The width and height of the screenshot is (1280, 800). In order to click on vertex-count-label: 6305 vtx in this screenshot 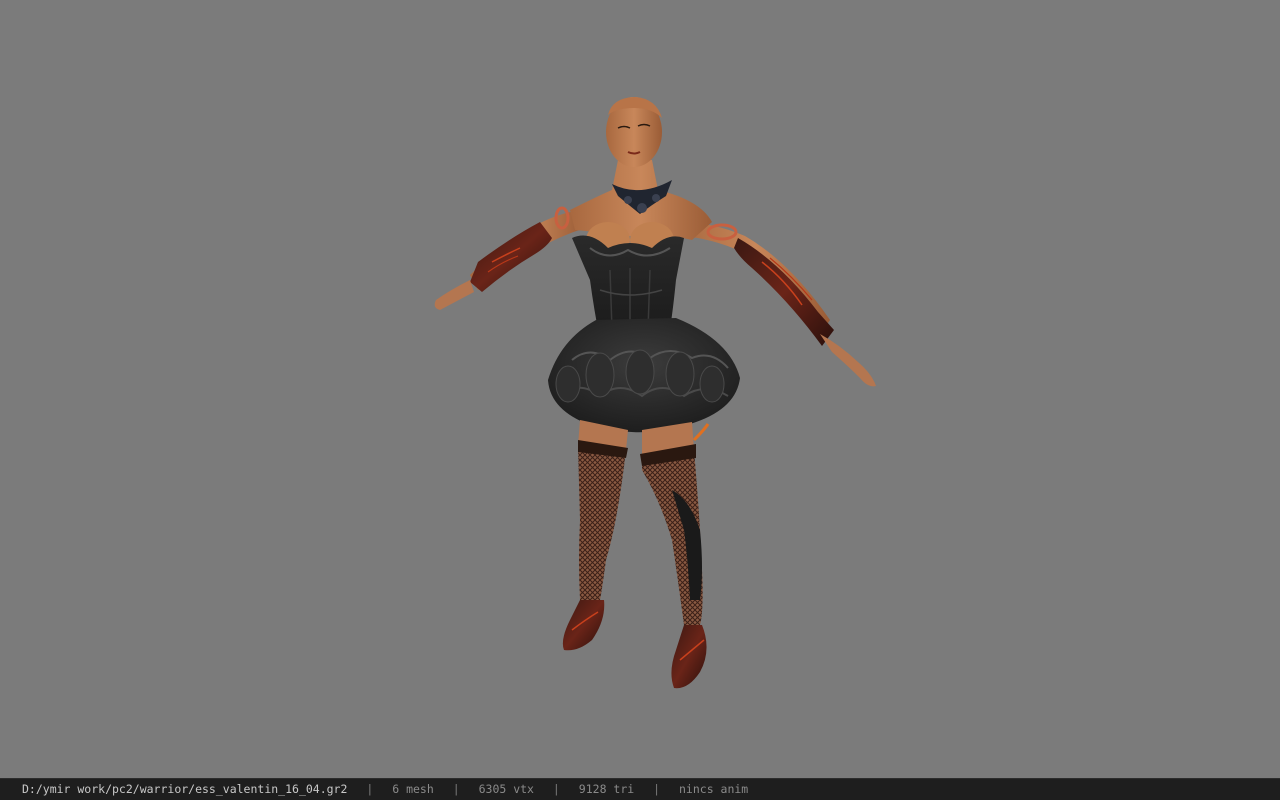, I will do `click(506, 789)`.